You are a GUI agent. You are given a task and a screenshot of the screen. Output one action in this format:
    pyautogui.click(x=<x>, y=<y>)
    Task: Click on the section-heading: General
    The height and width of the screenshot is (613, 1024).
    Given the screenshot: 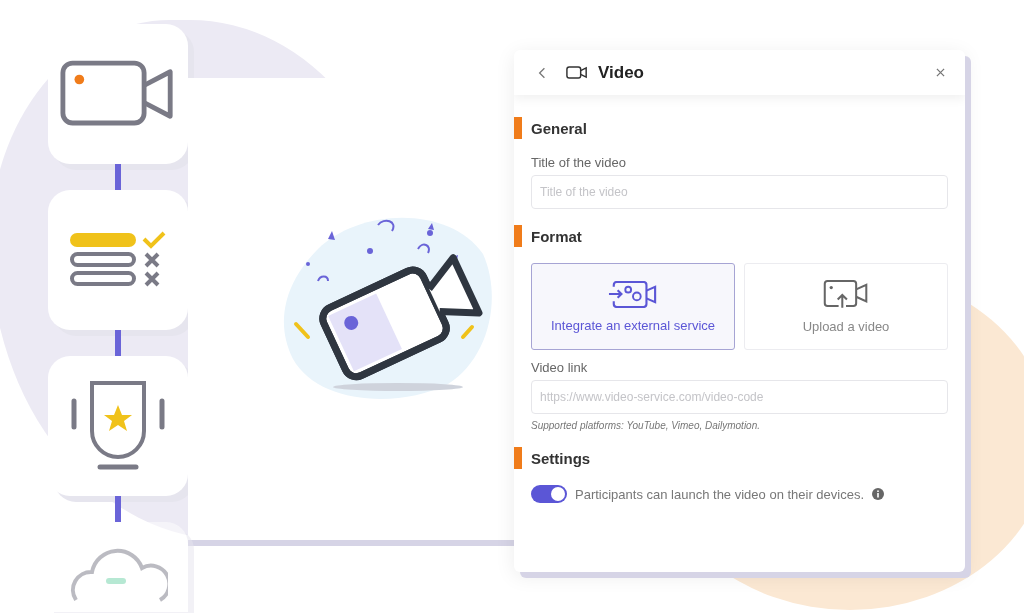 What is the action you would take?
    pyautogui.click(x=559, y=128)
    